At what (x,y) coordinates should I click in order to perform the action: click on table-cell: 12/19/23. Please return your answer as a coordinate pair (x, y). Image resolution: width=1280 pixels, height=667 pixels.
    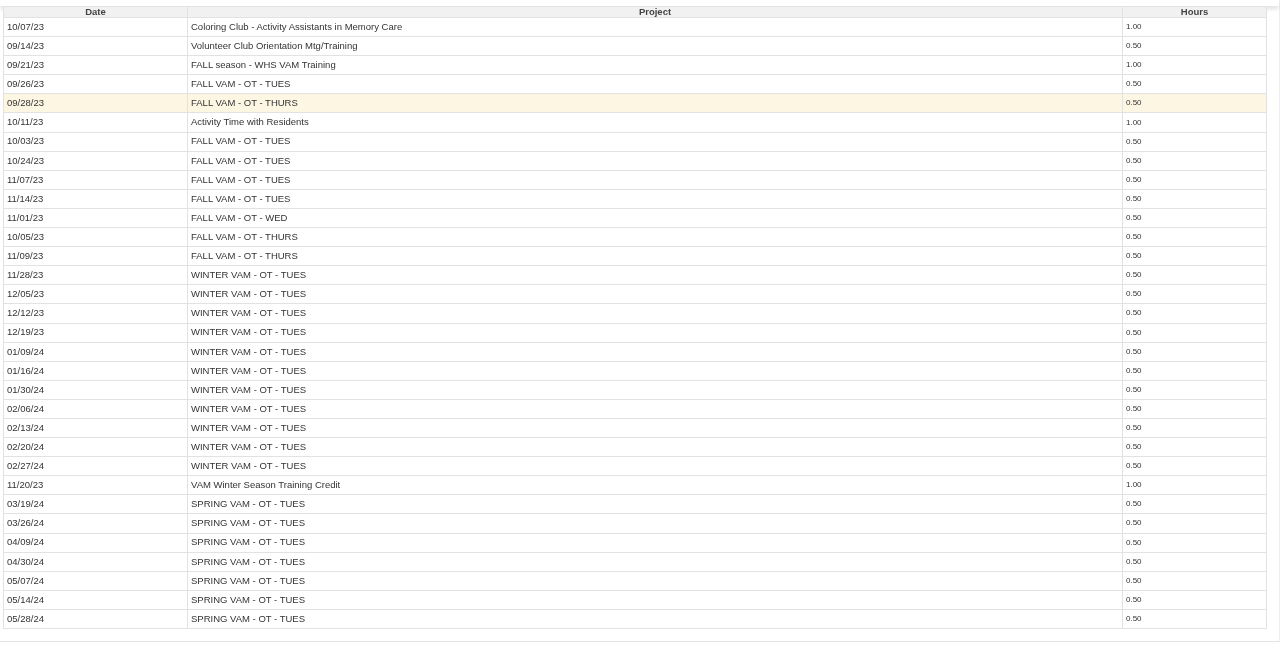
    Looking at the image, I should click on (95, 333).